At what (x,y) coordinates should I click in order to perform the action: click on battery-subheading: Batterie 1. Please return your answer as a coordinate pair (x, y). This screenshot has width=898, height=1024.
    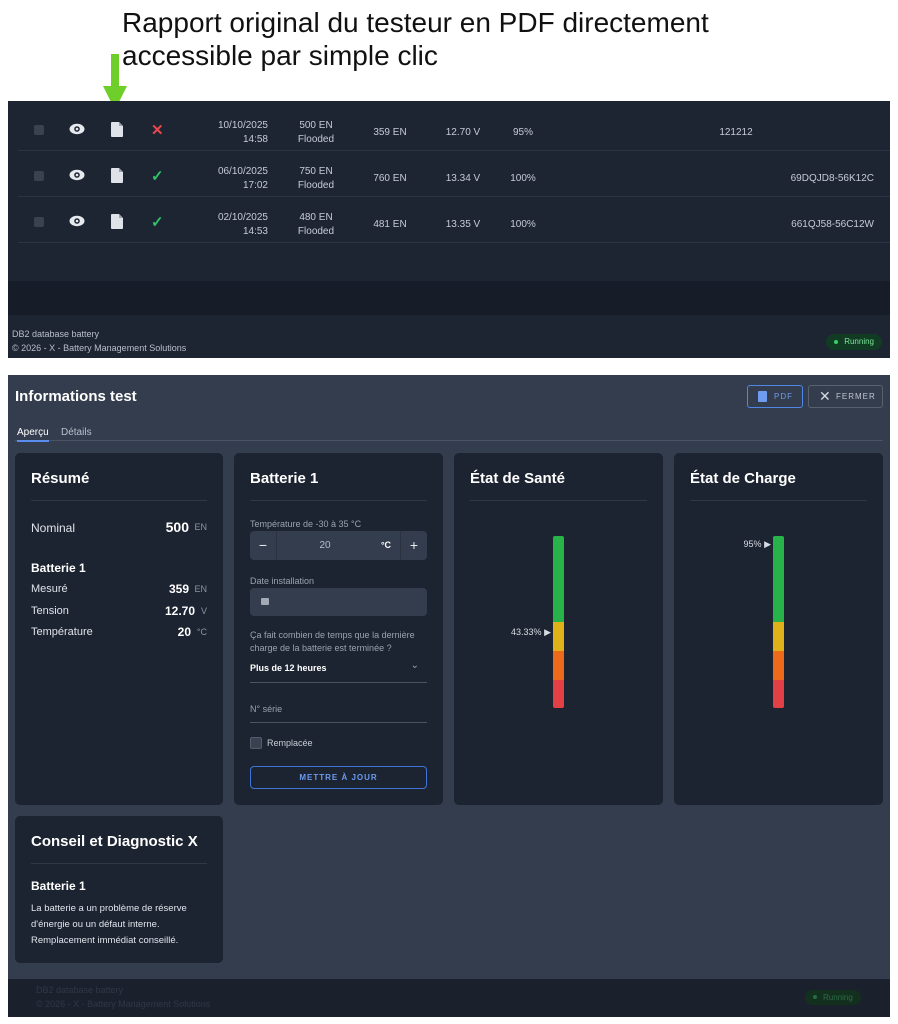
    Looking at the image, I should click on (58, 568).